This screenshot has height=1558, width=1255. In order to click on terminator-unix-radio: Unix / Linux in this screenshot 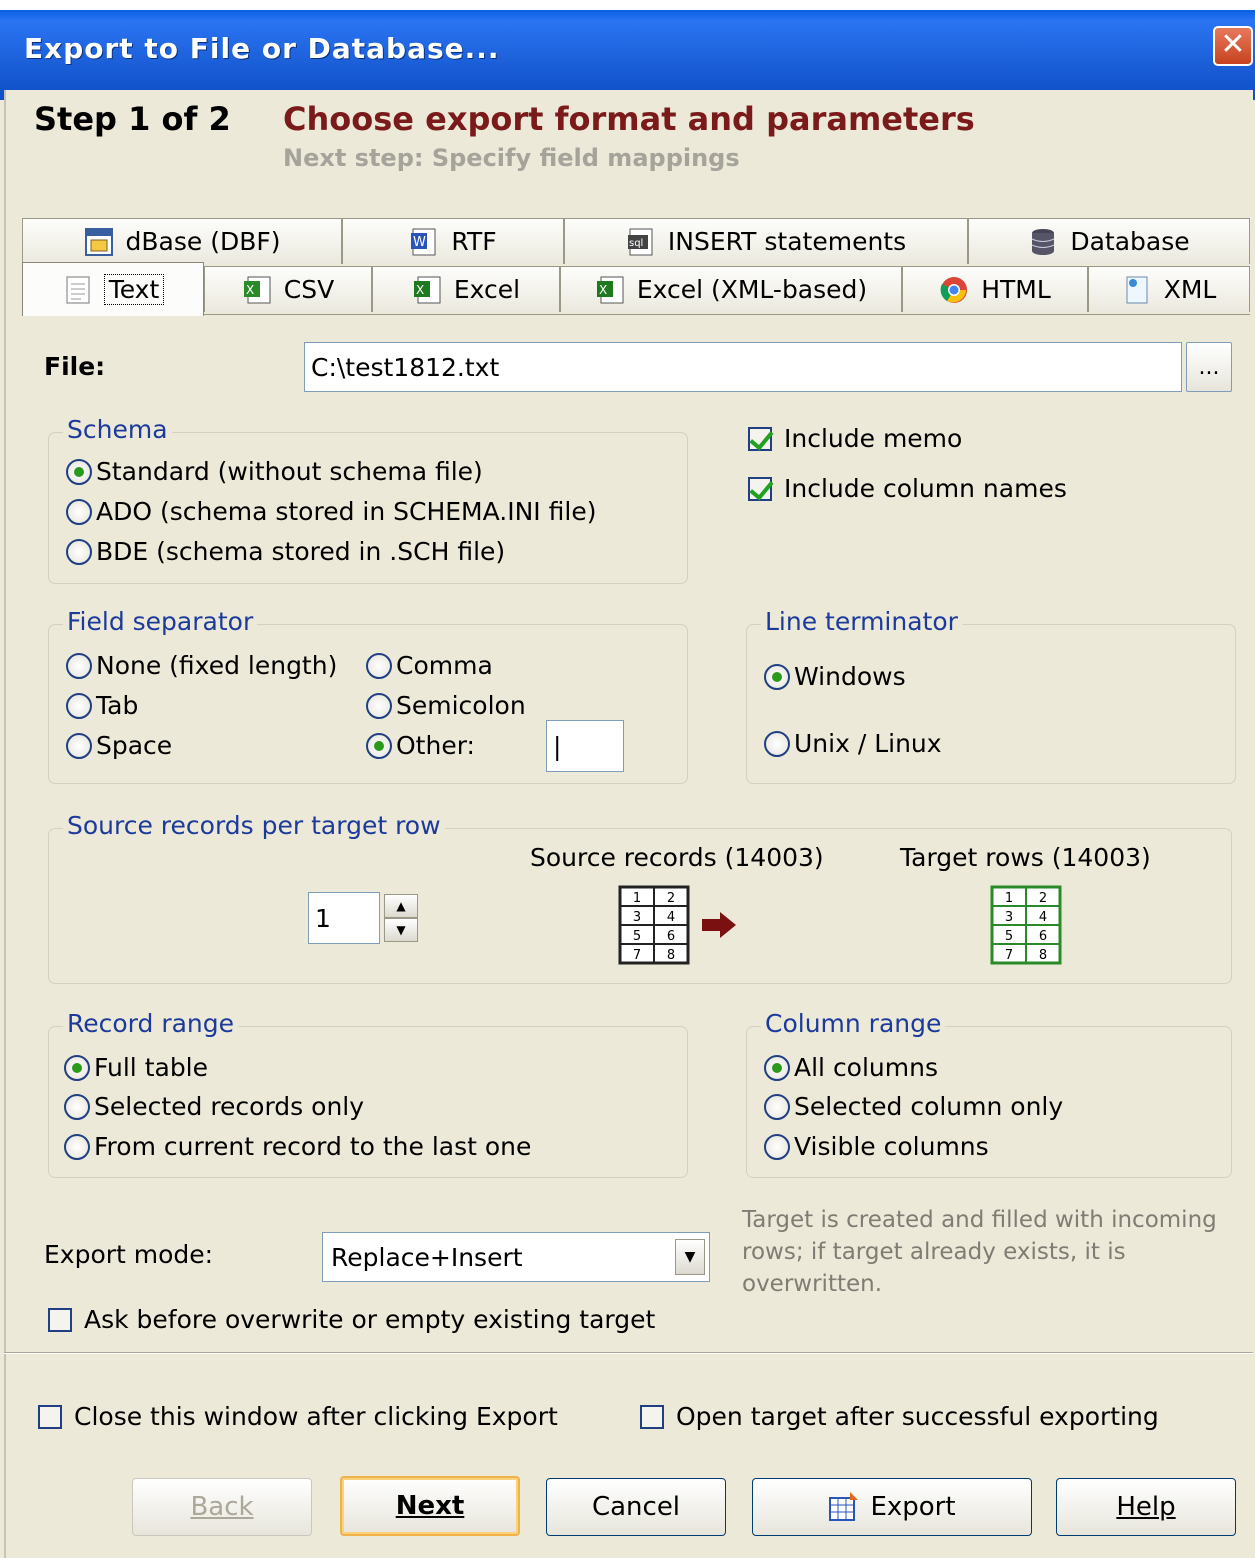, I will do `click(853, 743)`.